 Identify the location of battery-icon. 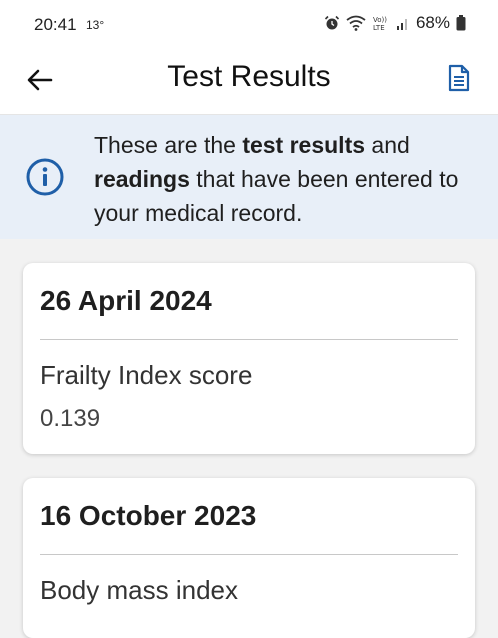
(461, 23).